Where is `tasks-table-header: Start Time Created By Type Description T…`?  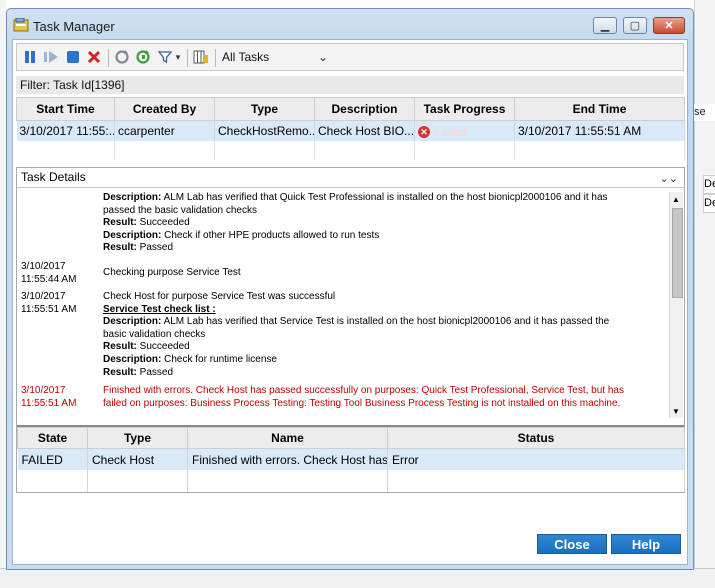
tasks-table-header: Start Time Created By Type Description T… is located at coordinates (350, 109).